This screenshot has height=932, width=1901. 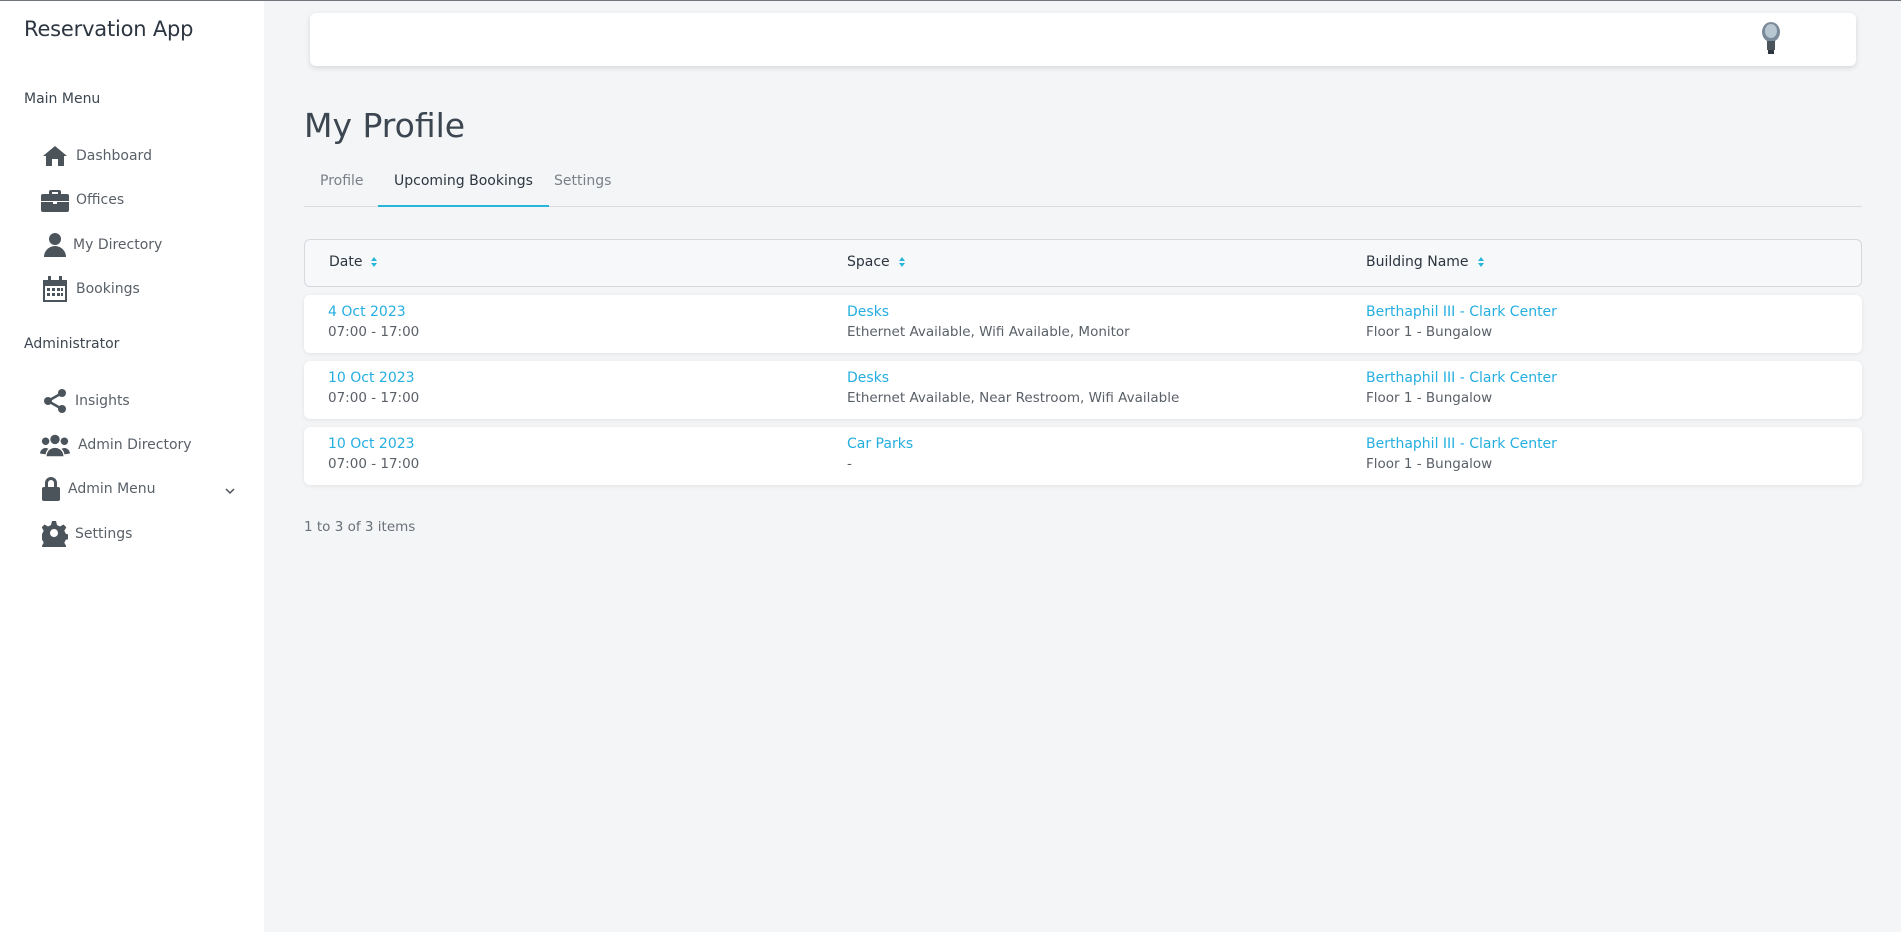 What do you see at coordinates (950, 0) in the screenshot?
I see `window-top-border` at bounding box center [950, 0].